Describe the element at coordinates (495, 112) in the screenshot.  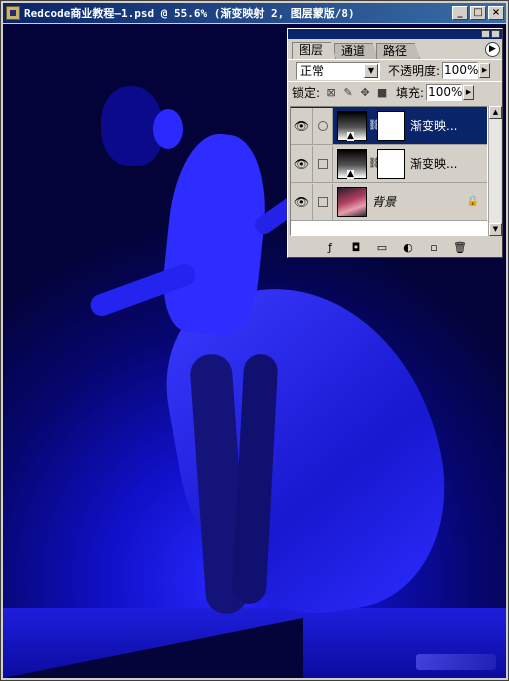
I see `scroll-up-icon: ▲` at that location.